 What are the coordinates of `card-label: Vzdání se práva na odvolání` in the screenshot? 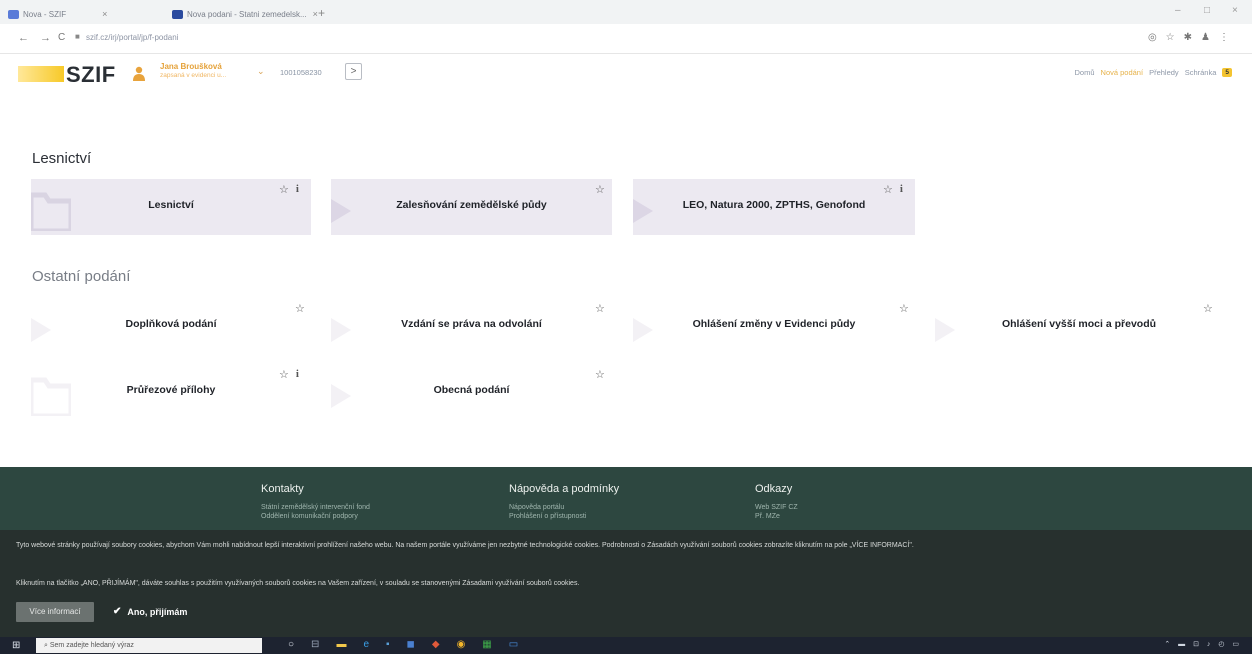 It's located at (471, 324).